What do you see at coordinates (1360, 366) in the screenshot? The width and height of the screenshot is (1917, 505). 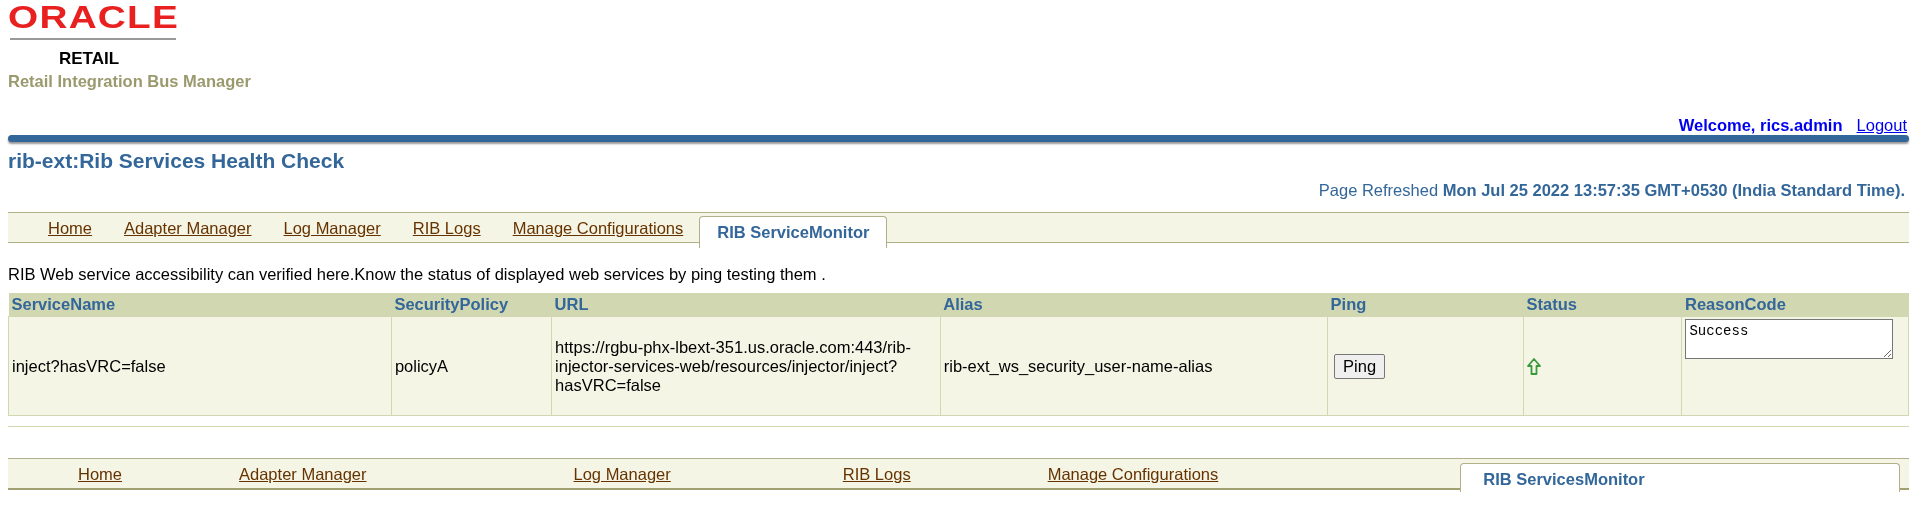 I see `ping-button: Ping` at bounding box center [1360, 366].